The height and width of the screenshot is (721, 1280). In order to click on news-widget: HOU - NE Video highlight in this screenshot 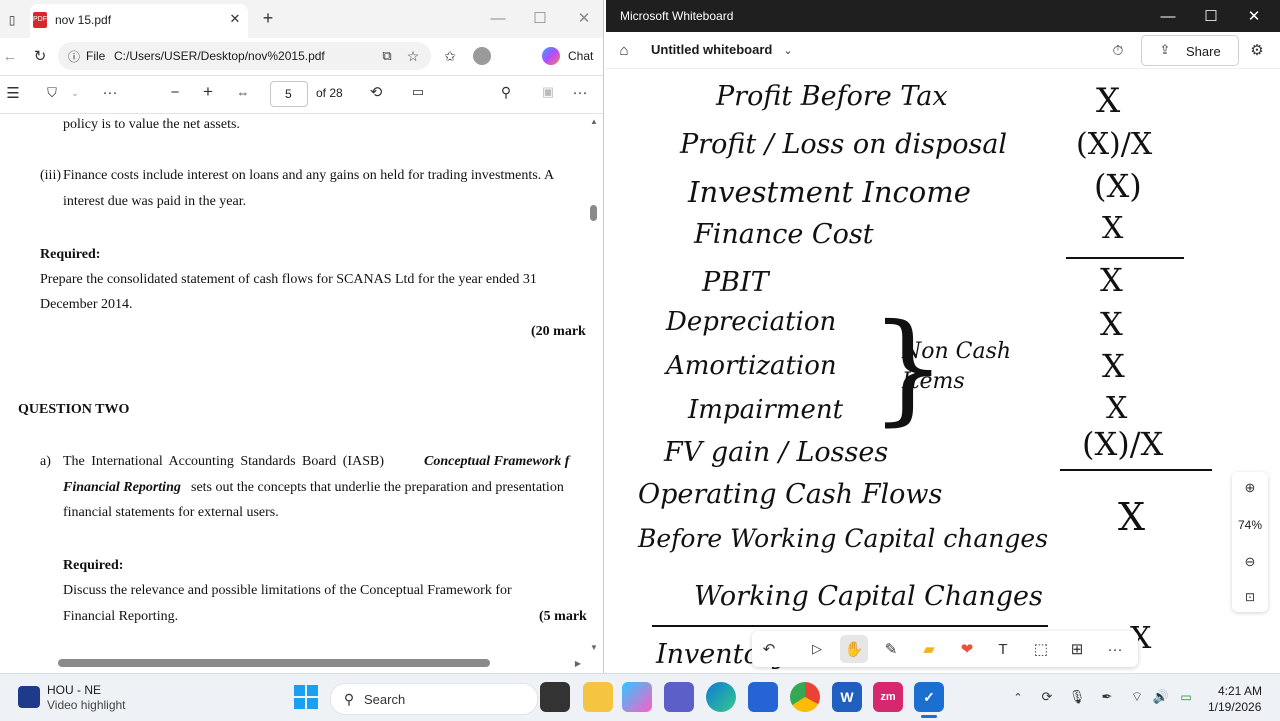, I will do `click(78, 698)`.